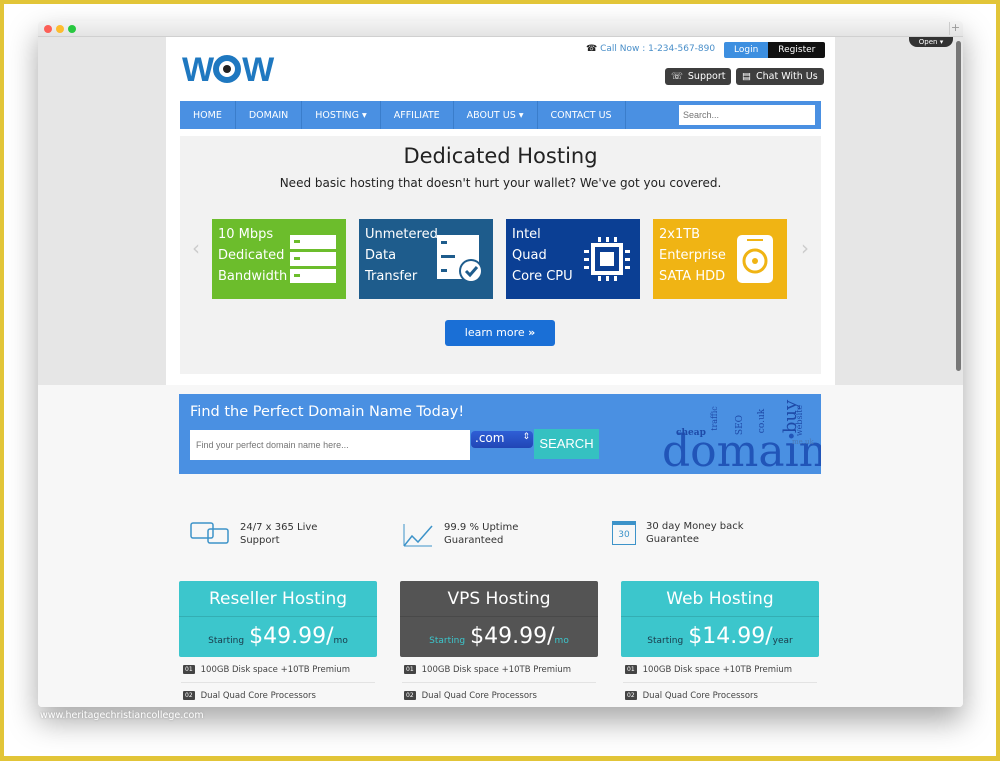 The width and height of the screenshot is (1000, 761). Describe the element at coordinates (678, 533) in the screenshot. I see `feature-money-back: 30 30 day Money back Guarantee` at that location.